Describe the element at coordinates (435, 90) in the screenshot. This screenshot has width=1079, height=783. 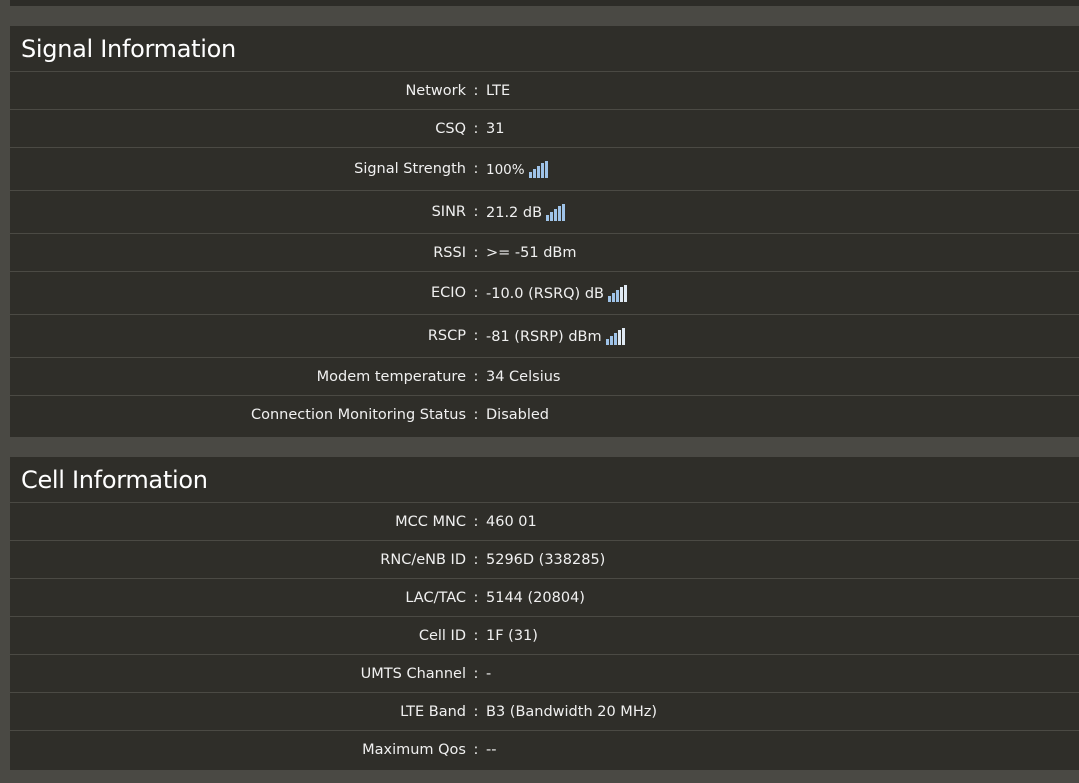
I see `row-label: Network` at that location.